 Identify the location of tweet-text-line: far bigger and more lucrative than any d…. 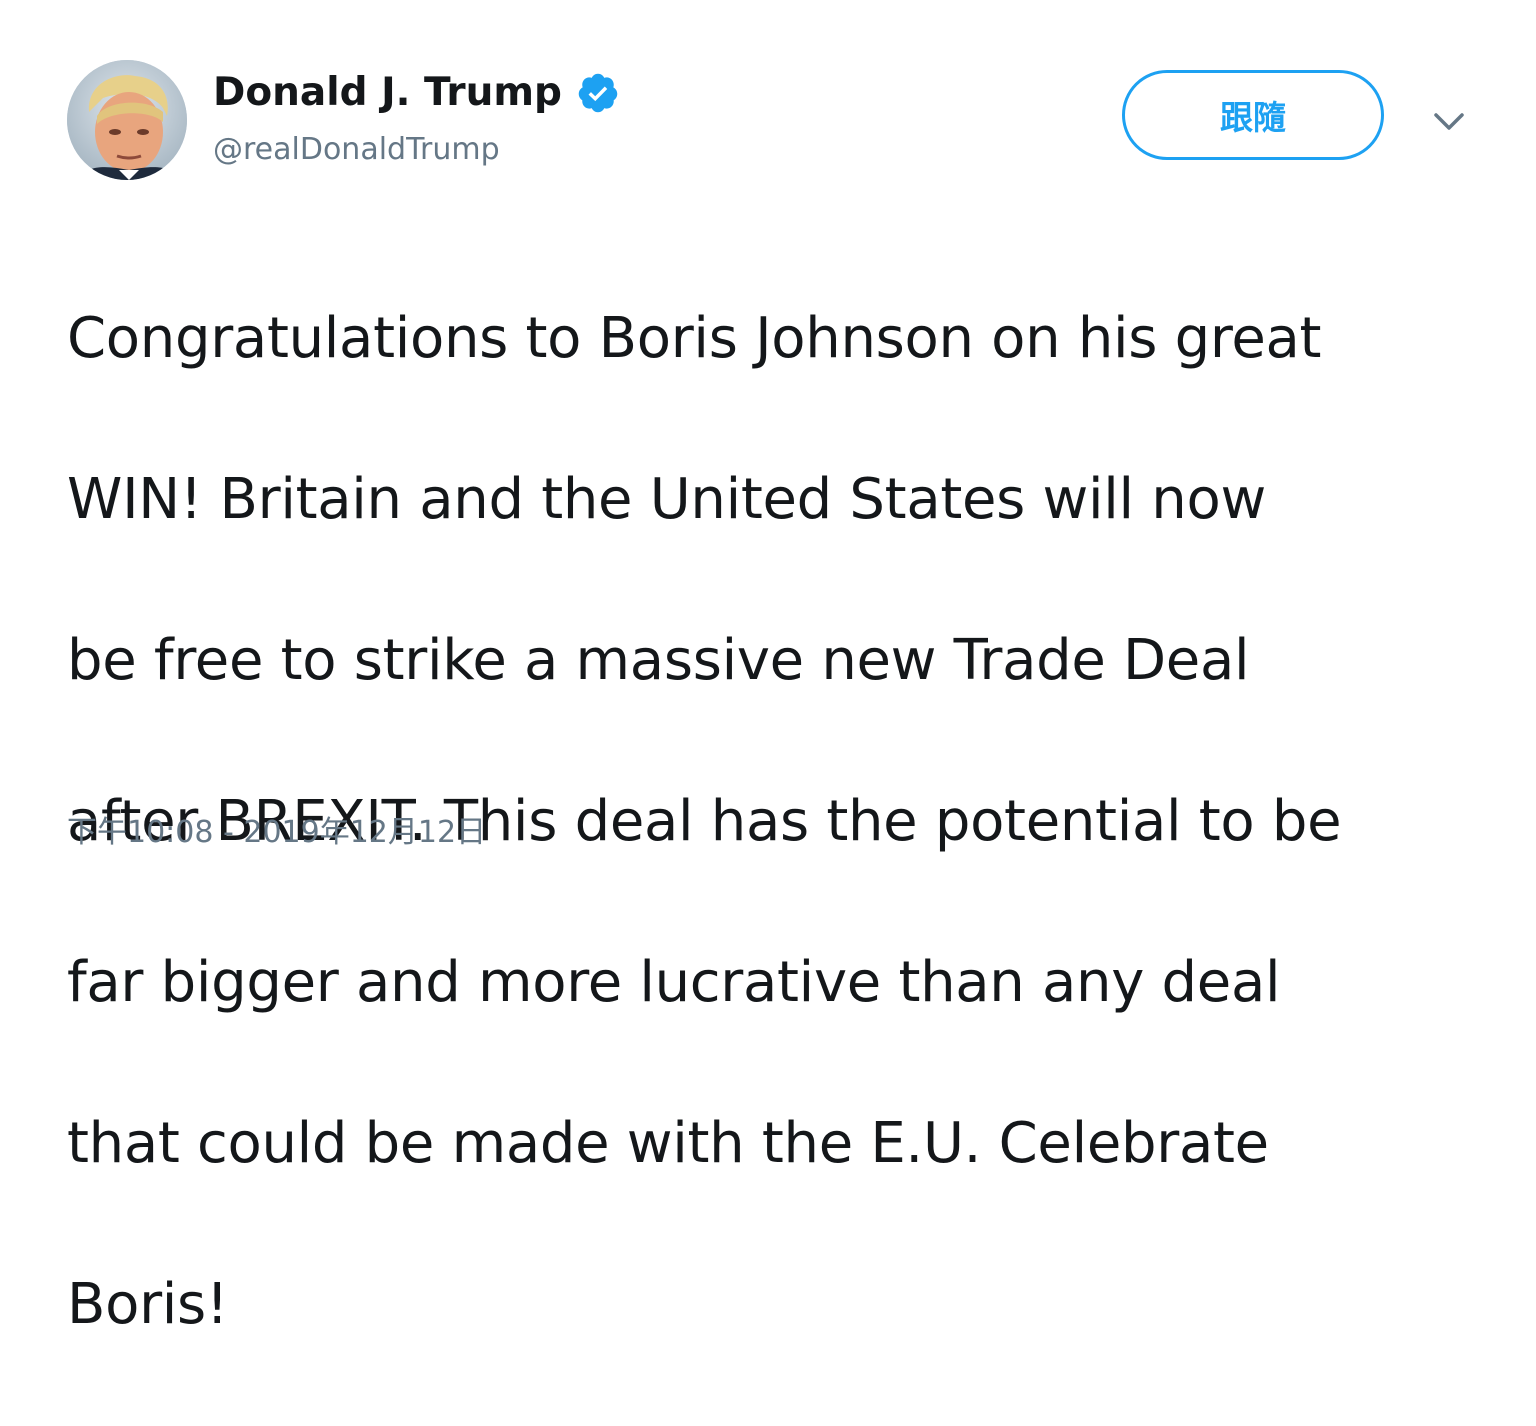
(674, 982).